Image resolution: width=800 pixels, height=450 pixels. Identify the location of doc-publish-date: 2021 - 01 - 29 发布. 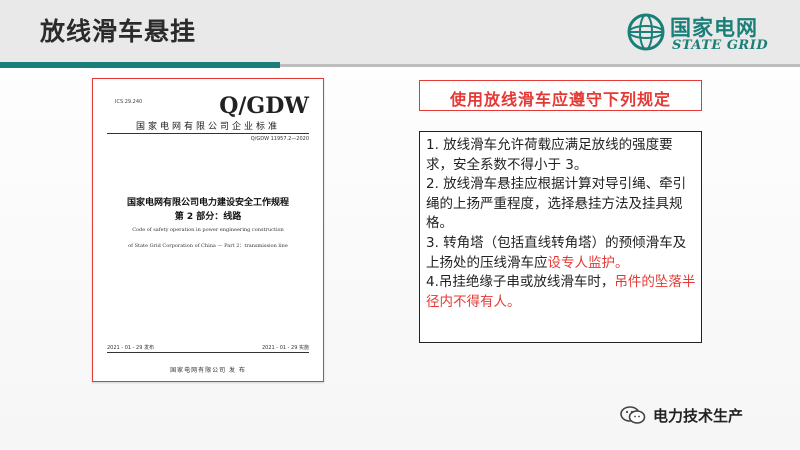
(131, 348).